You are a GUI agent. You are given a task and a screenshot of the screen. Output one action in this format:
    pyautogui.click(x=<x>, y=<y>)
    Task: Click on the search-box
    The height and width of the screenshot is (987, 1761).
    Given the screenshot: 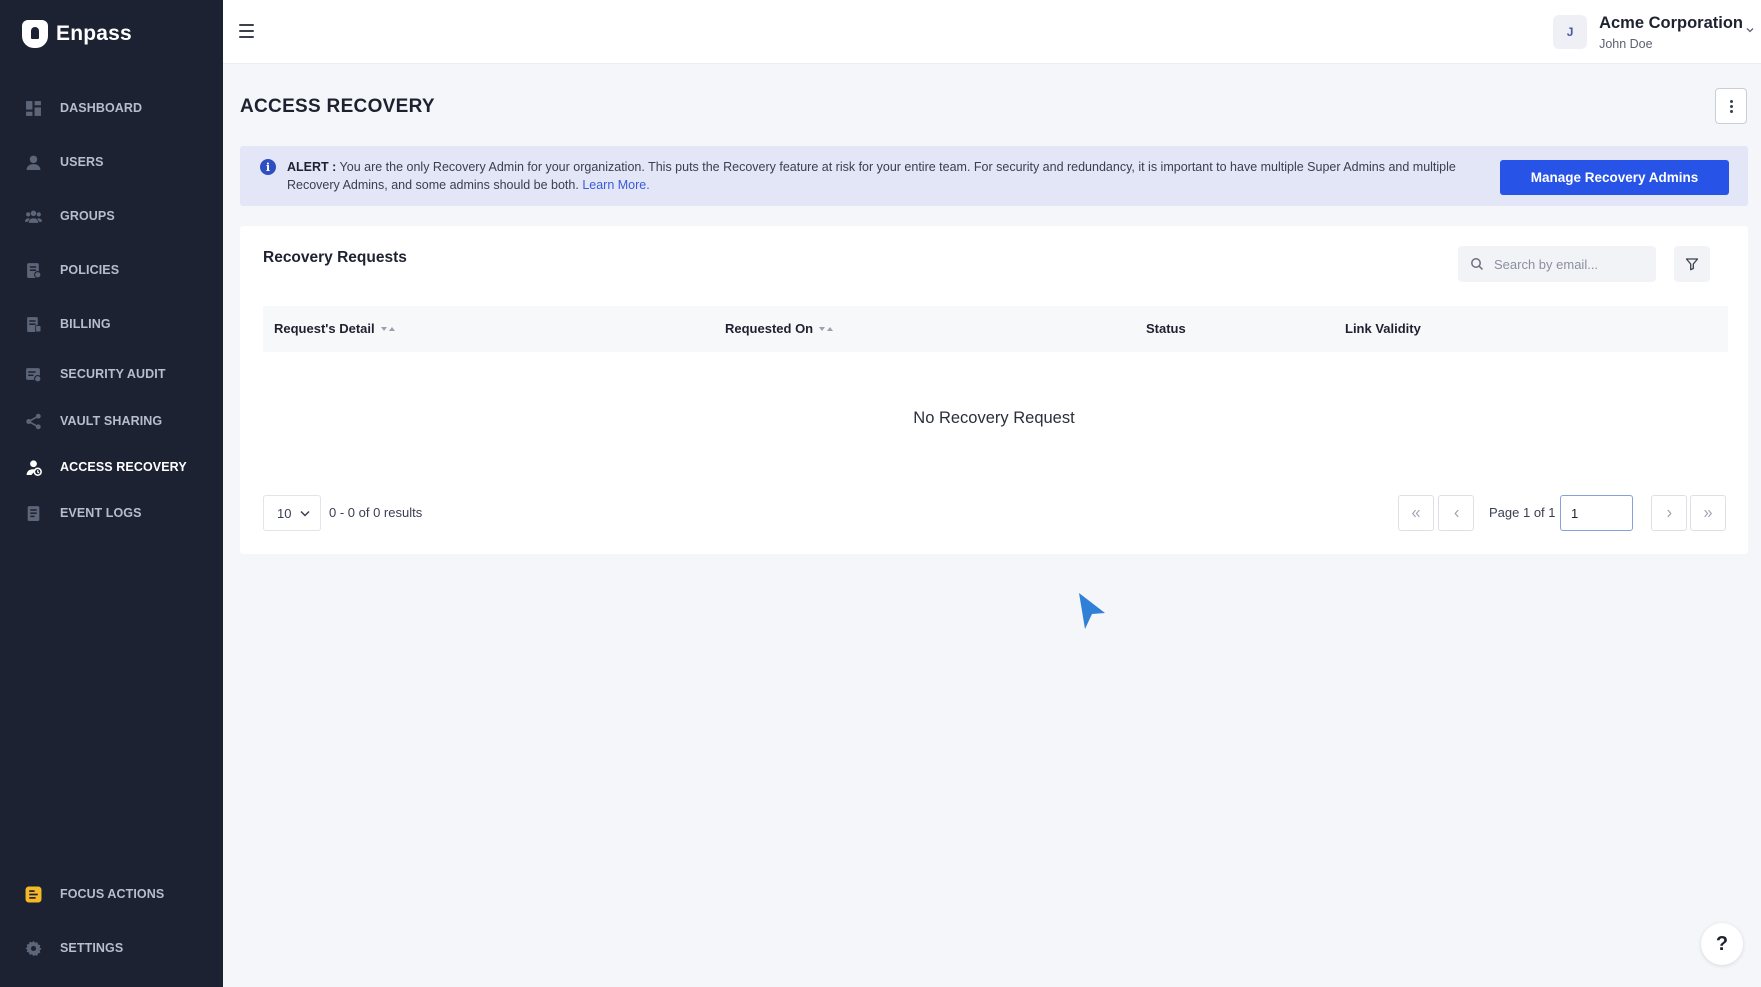 What is the action you would take?
    pyautogui.click(x=1557, y=264)
    